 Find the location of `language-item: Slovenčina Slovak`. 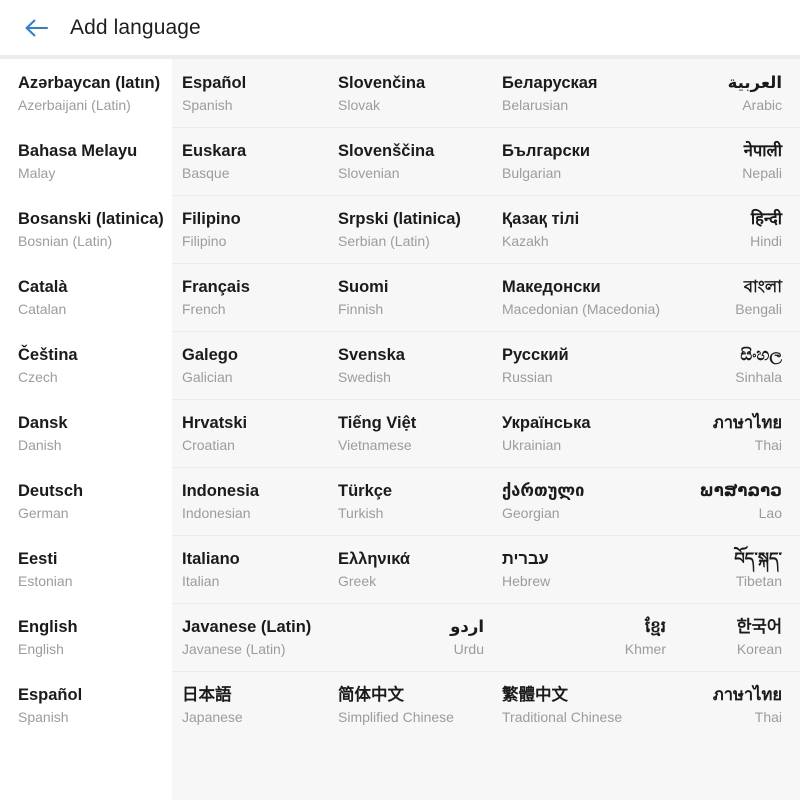

language-item: Slovenčina Slovak is located at coordinates (410, 93).